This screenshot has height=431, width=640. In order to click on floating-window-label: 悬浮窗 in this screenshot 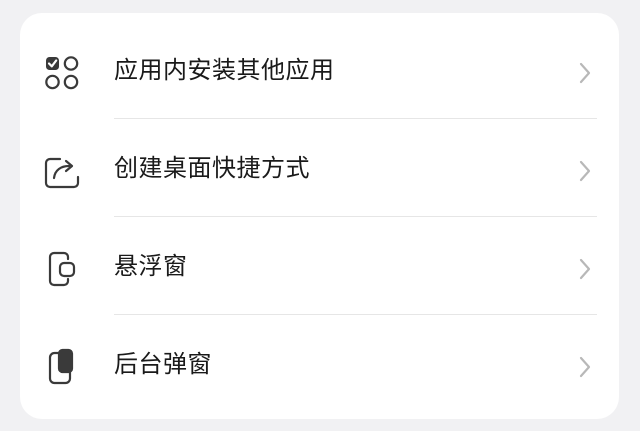, I will do `click(151, 266)`.